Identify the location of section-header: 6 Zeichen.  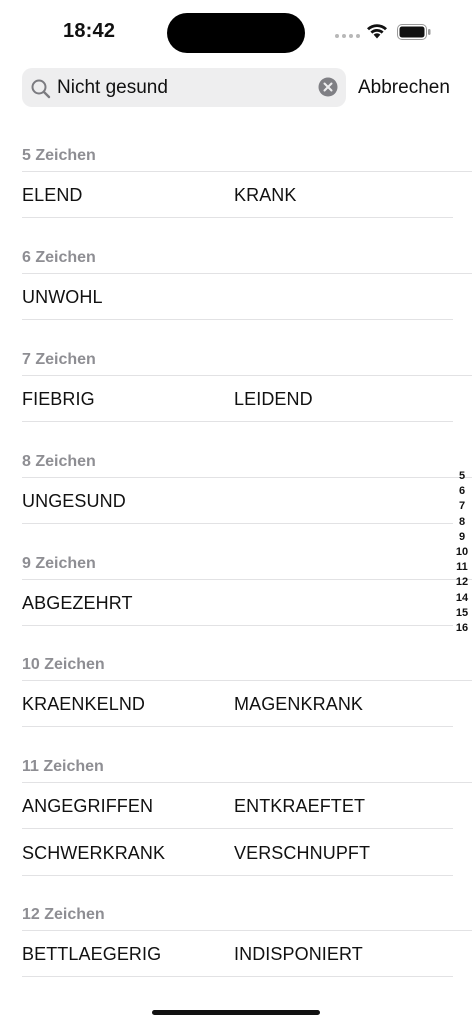
(59, 257).